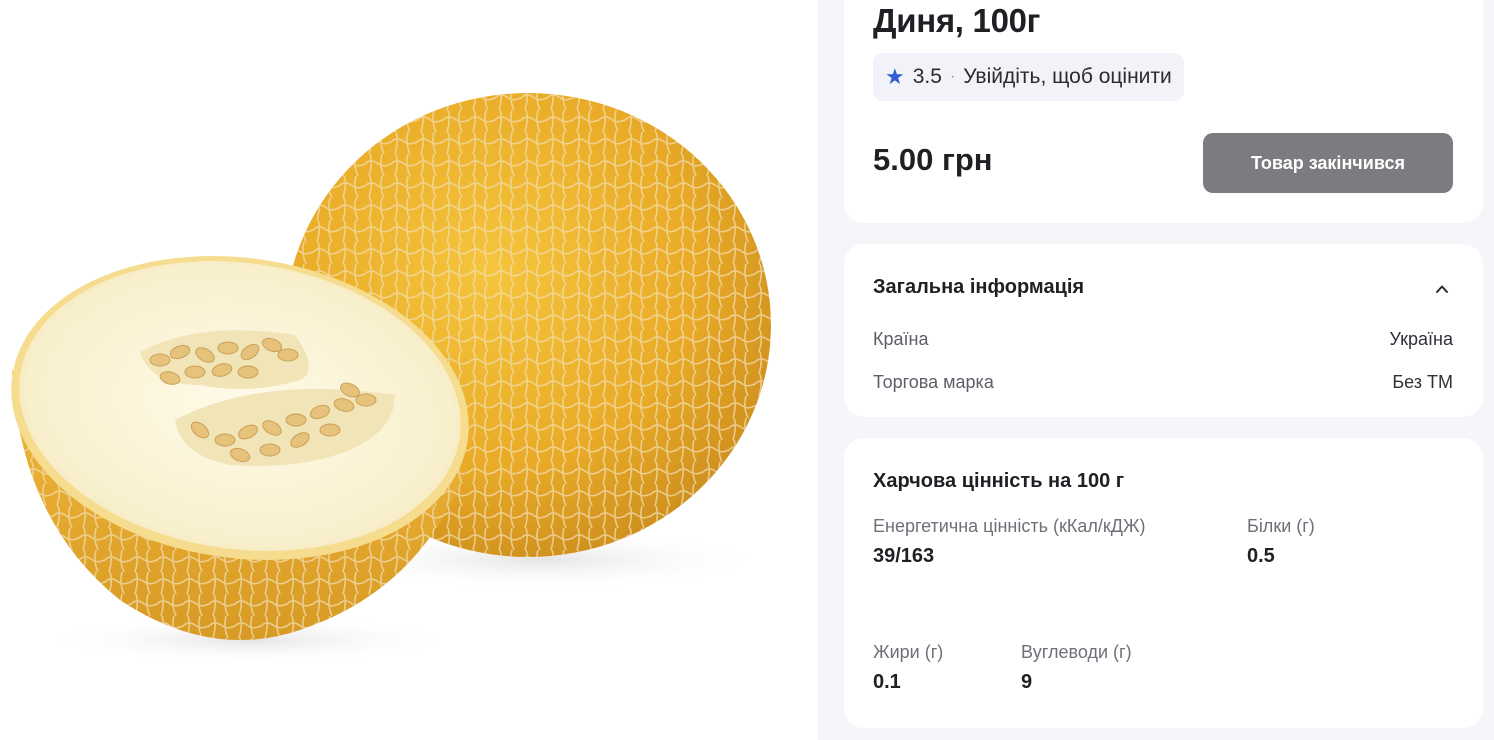 The width and height of the screenshot is (1494, 740). I want to click on rating-widget: ★ 3.5 · Увійдіть, щоб оцінити, so click(1028, 77).